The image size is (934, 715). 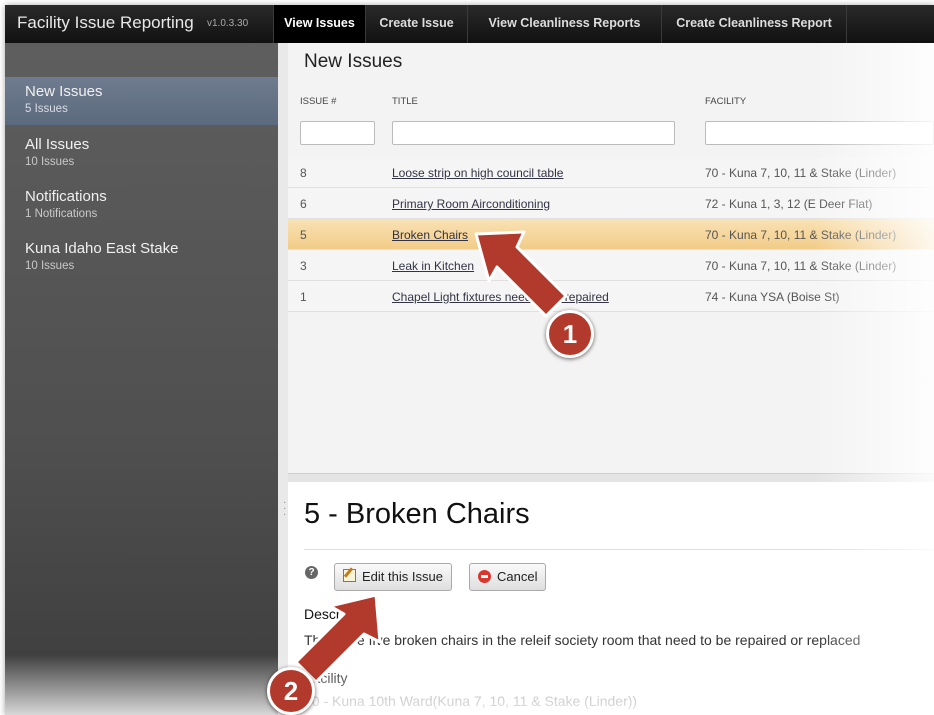 What do you see at coordinates (819, 133) in the screenshot?
I see `filter-facility-input` at bounding box center [819, 133].